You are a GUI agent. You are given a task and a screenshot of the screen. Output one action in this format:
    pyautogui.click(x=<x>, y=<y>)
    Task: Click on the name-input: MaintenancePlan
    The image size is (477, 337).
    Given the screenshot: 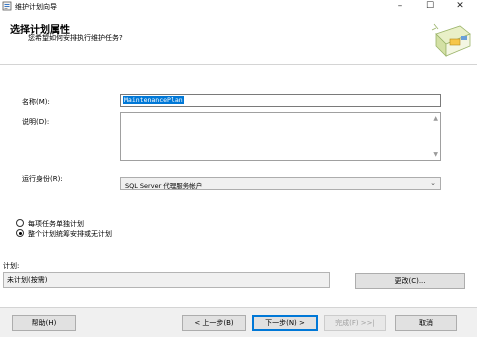 What is the action you would take?
    pyautogui.click(x=280, y=100)
    